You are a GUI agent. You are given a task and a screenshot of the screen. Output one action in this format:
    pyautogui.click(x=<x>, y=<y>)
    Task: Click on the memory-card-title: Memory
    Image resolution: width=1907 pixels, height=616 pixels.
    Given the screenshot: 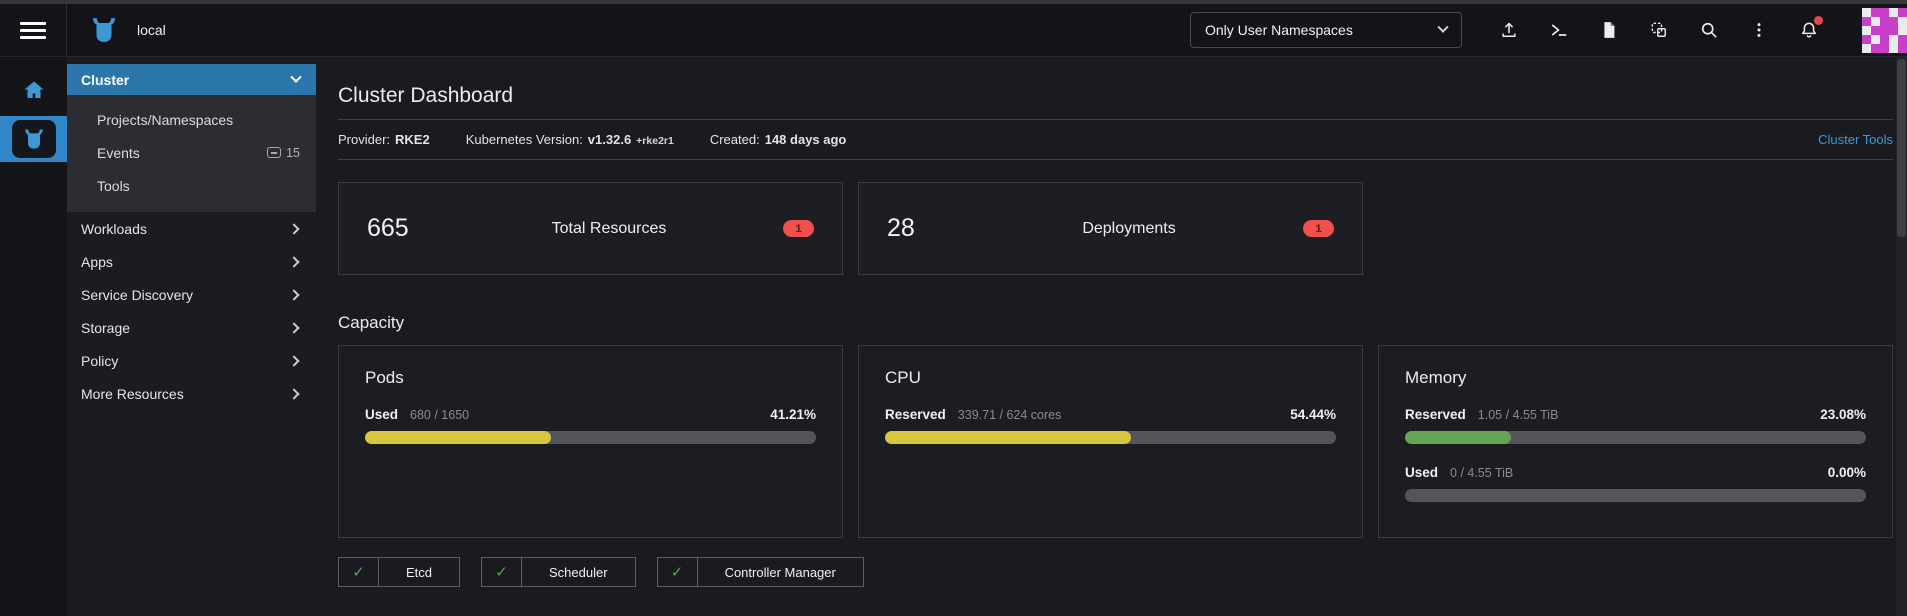 What is the action you would take?
    pyautogui.click(x=1436, y=377)
    